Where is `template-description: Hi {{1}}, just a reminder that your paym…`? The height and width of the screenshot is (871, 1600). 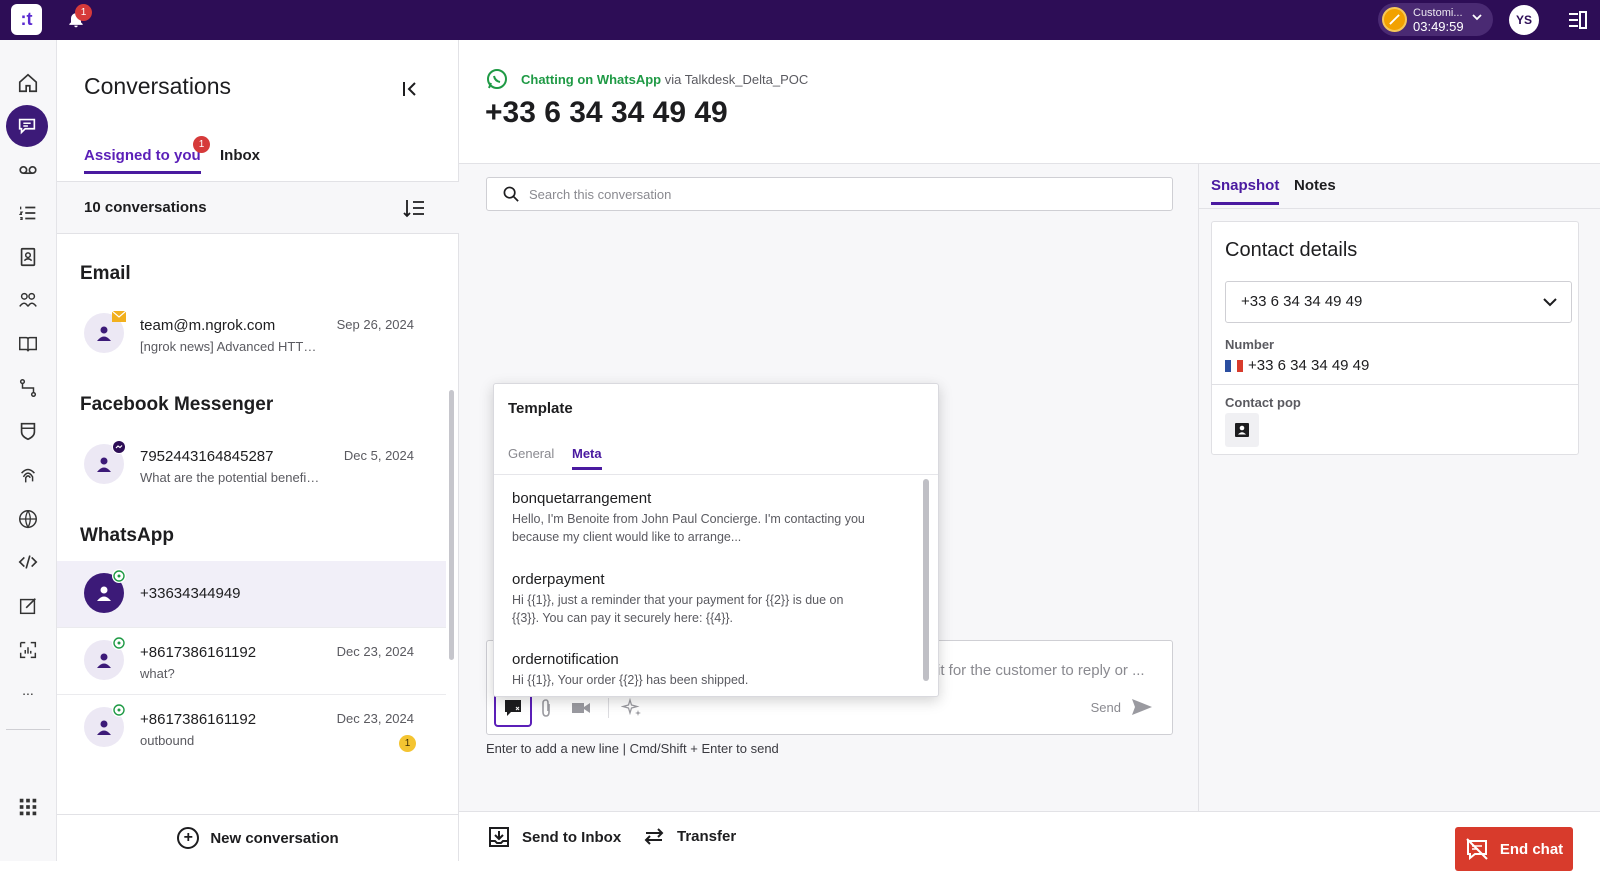 template-description: Hi {{1}}, just a reminder that your paym… is located at coordinates (678, 609).